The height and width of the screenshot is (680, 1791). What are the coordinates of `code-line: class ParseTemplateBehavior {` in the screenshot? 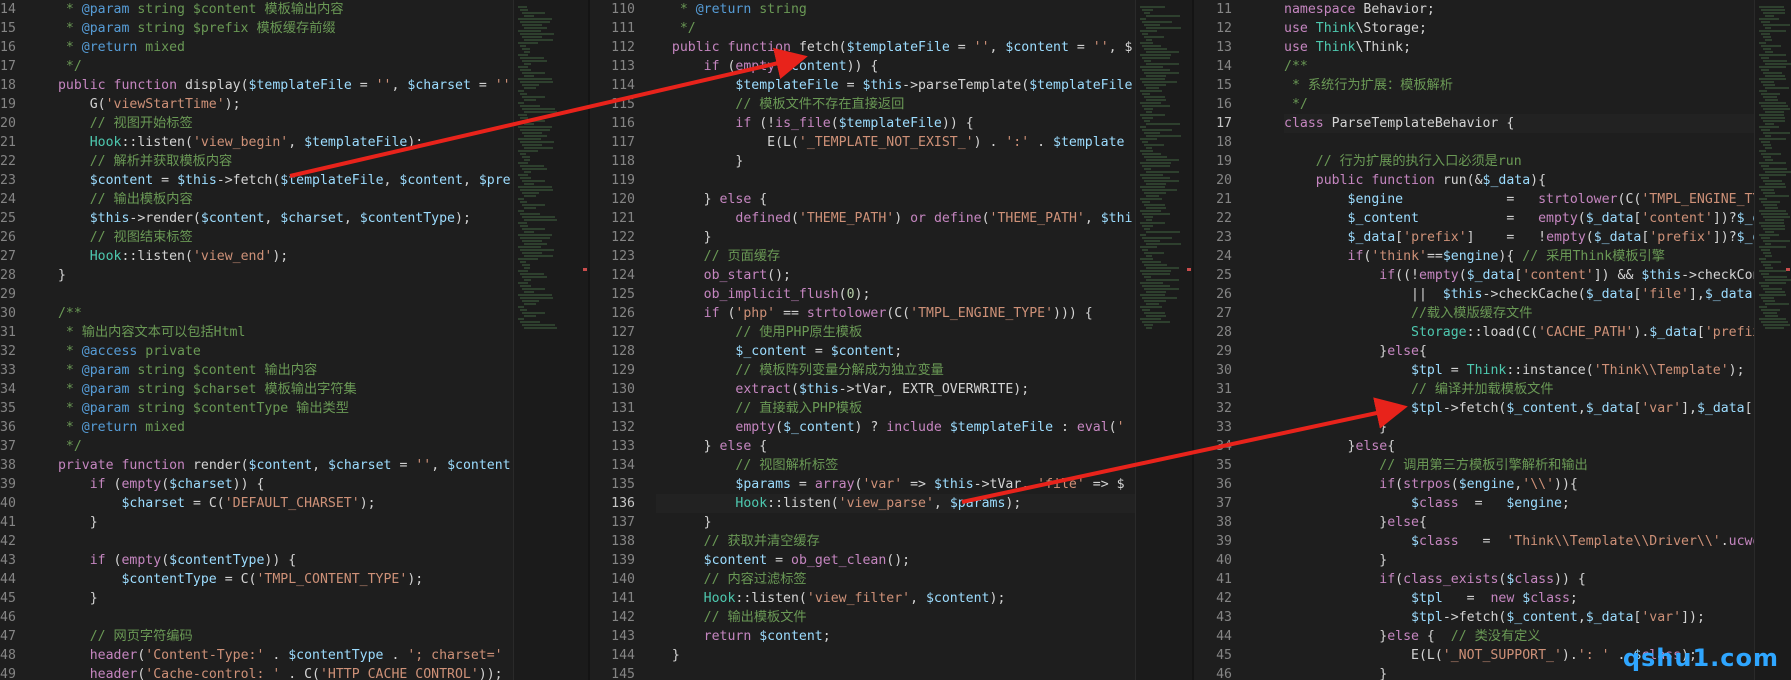 It's located at (1519, 123).